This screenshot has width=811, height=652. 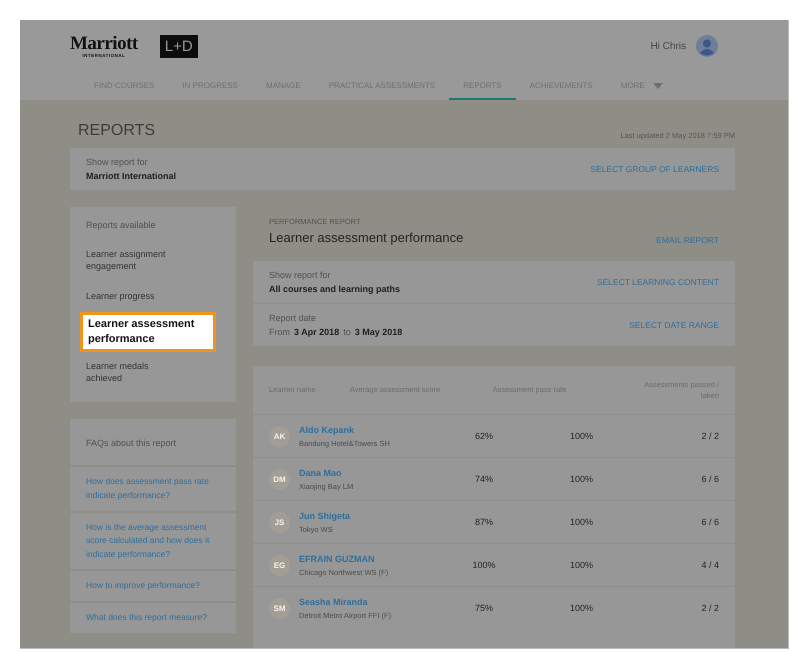 What do you see at coordinates (279, 565) in the screenshot?
I see `initials-avatar: EG` at bounding box center [279, 565].